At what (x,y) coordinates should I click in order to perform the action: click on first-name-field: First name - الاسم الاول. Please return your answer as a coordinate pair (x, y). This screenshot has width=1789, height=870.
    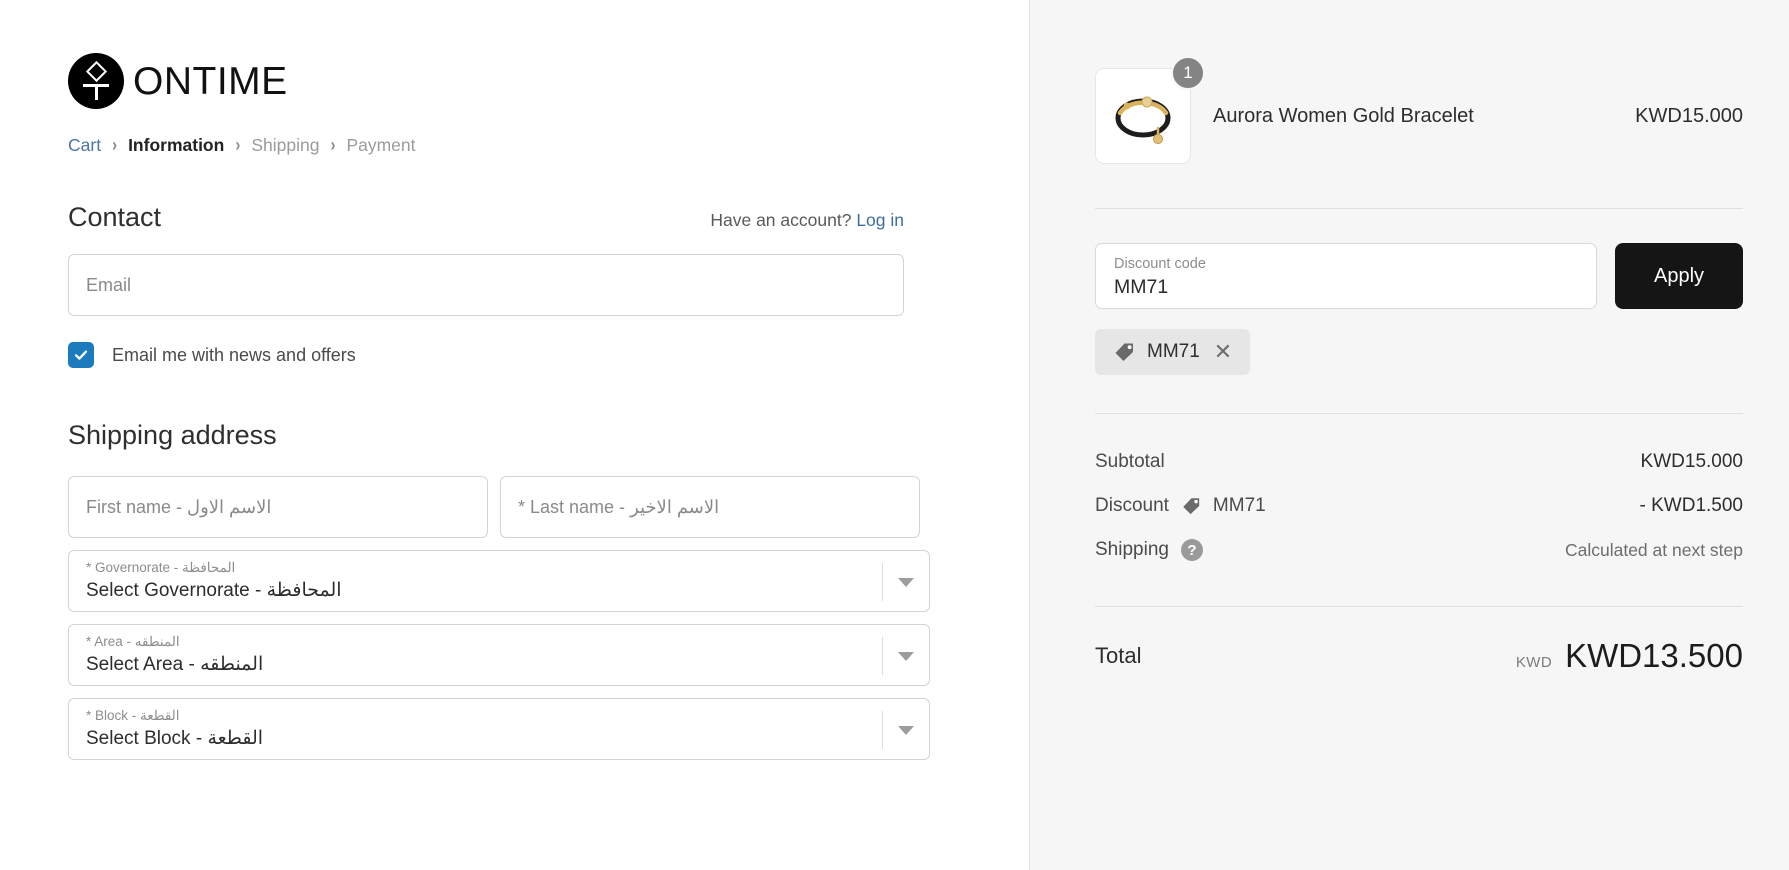
    Looking at the image, I should click on (278, 507).